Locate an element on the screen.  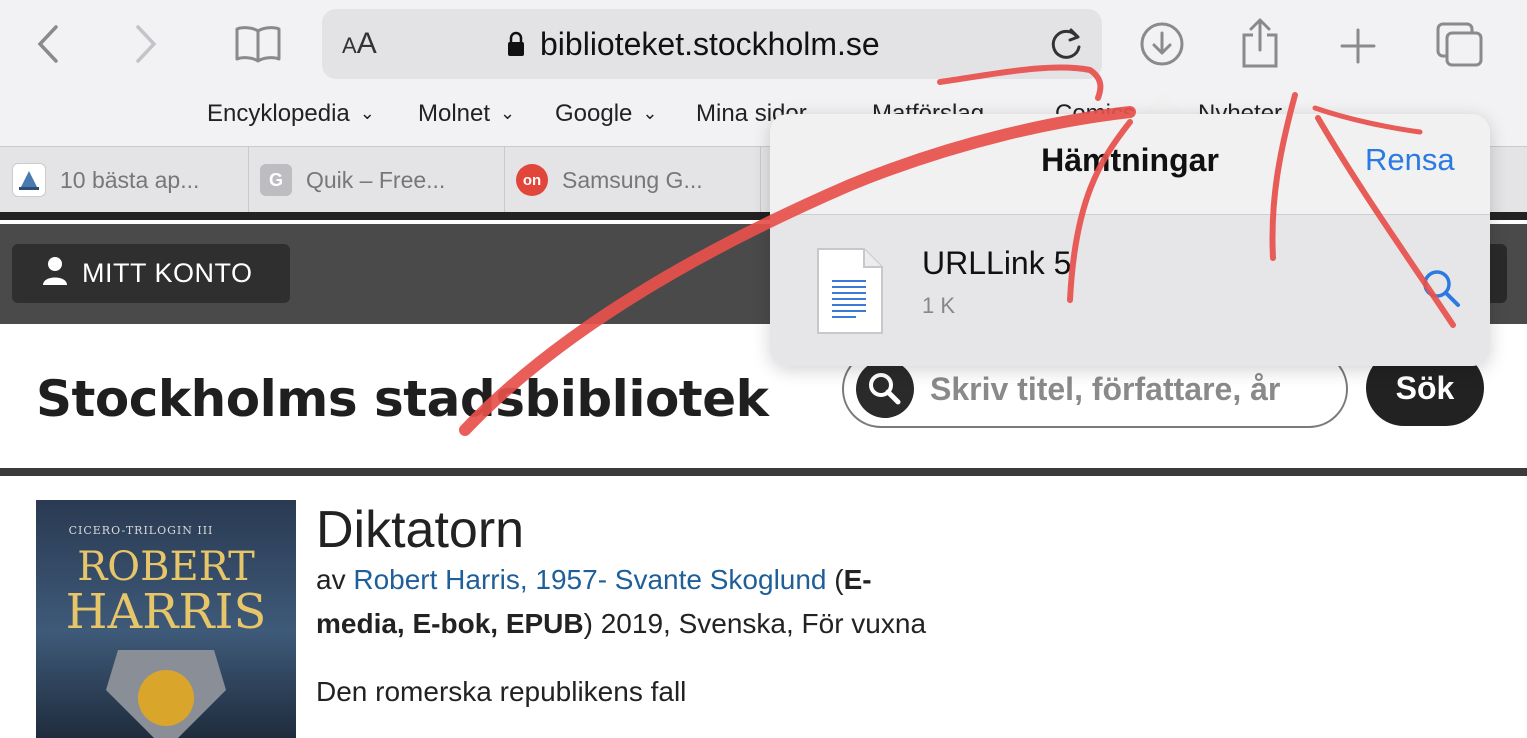
tab-favicon is located at coordinates (29, 180).